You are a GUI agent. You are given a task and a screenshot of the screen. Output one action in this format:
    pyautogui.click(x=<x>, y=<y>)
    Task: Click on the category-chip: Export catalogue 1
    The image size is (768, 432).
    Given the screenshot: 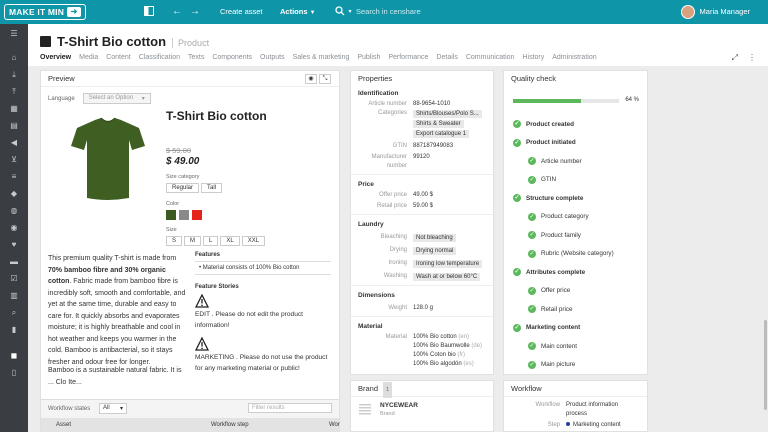 What is the action you would take?
    pyautogui.click(x=441, y=134)
    